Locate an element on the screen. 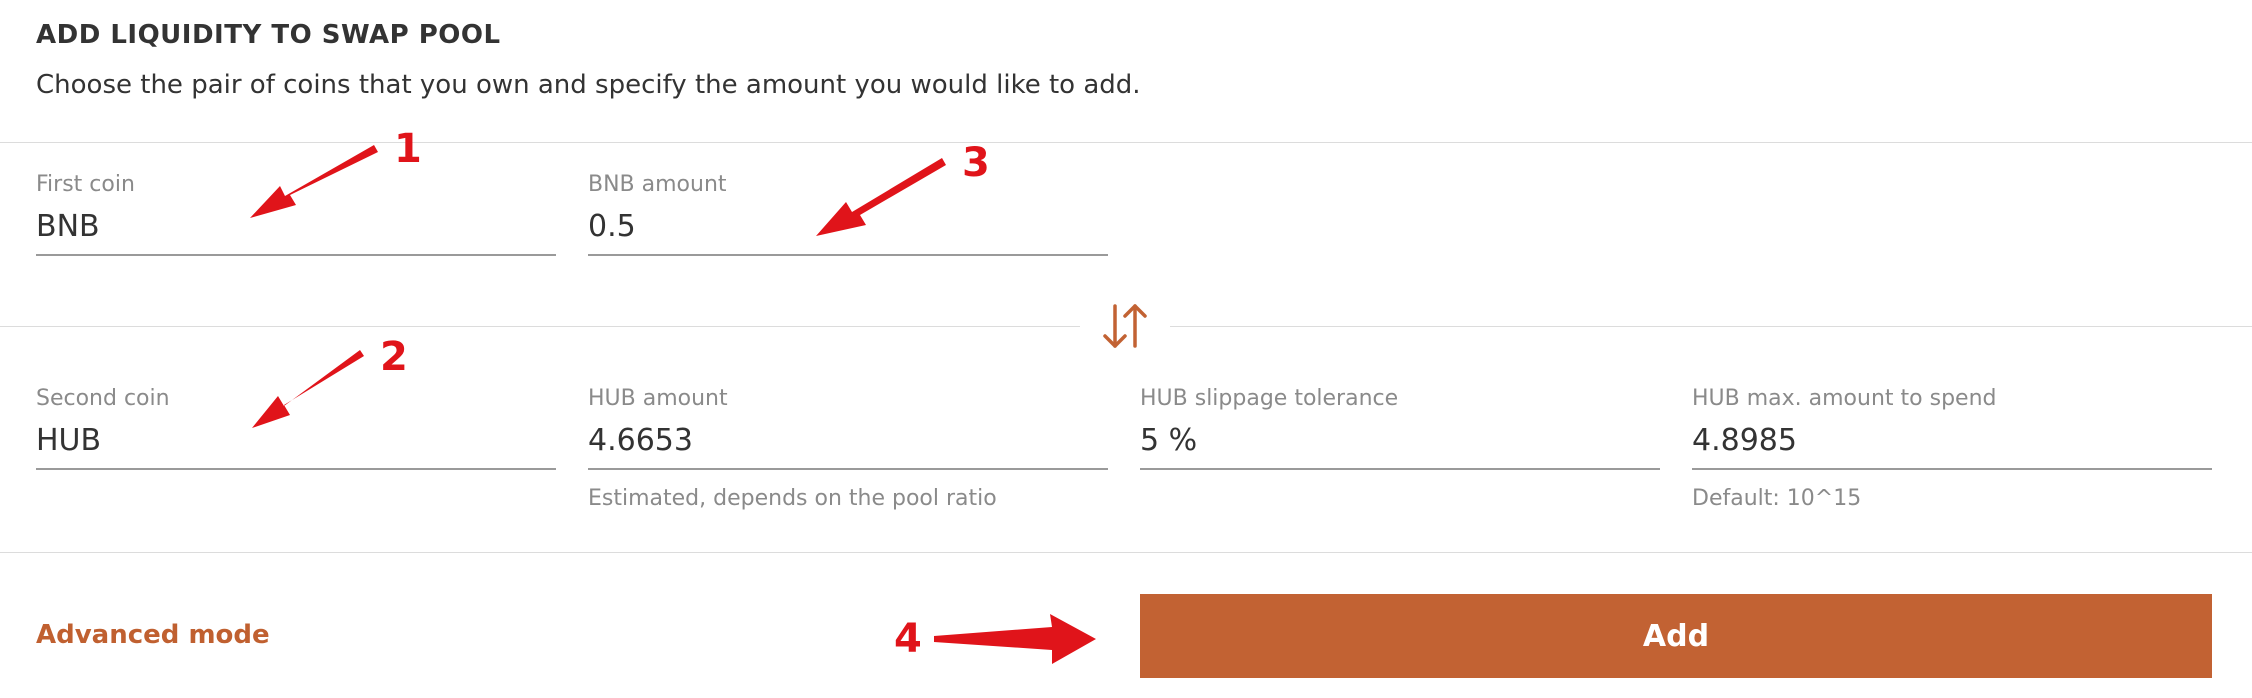 Image resolution: width=2252 pixels, height=698 pixels. second-coin-field: Second coin is located at coordinates (296, 428).